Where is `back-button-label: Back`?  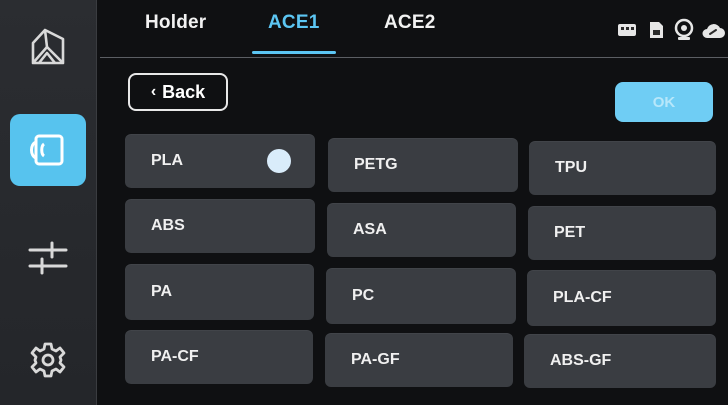
back-button-label: Back is located at coordinates (184, 91).